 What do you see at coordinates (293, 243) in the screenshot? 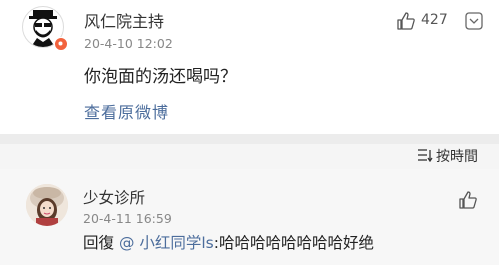
I see `reply-body: :哈哈哈哈哈哈哈哈好绝` at bounding box center [293, 243].